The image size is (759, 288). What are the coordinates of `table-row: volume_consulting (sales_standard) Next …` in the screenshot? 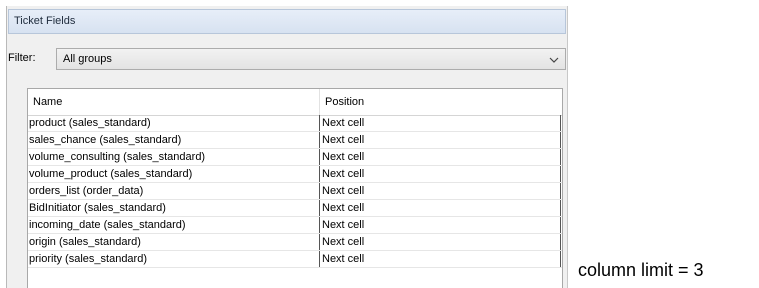 It's located at (295, 157).